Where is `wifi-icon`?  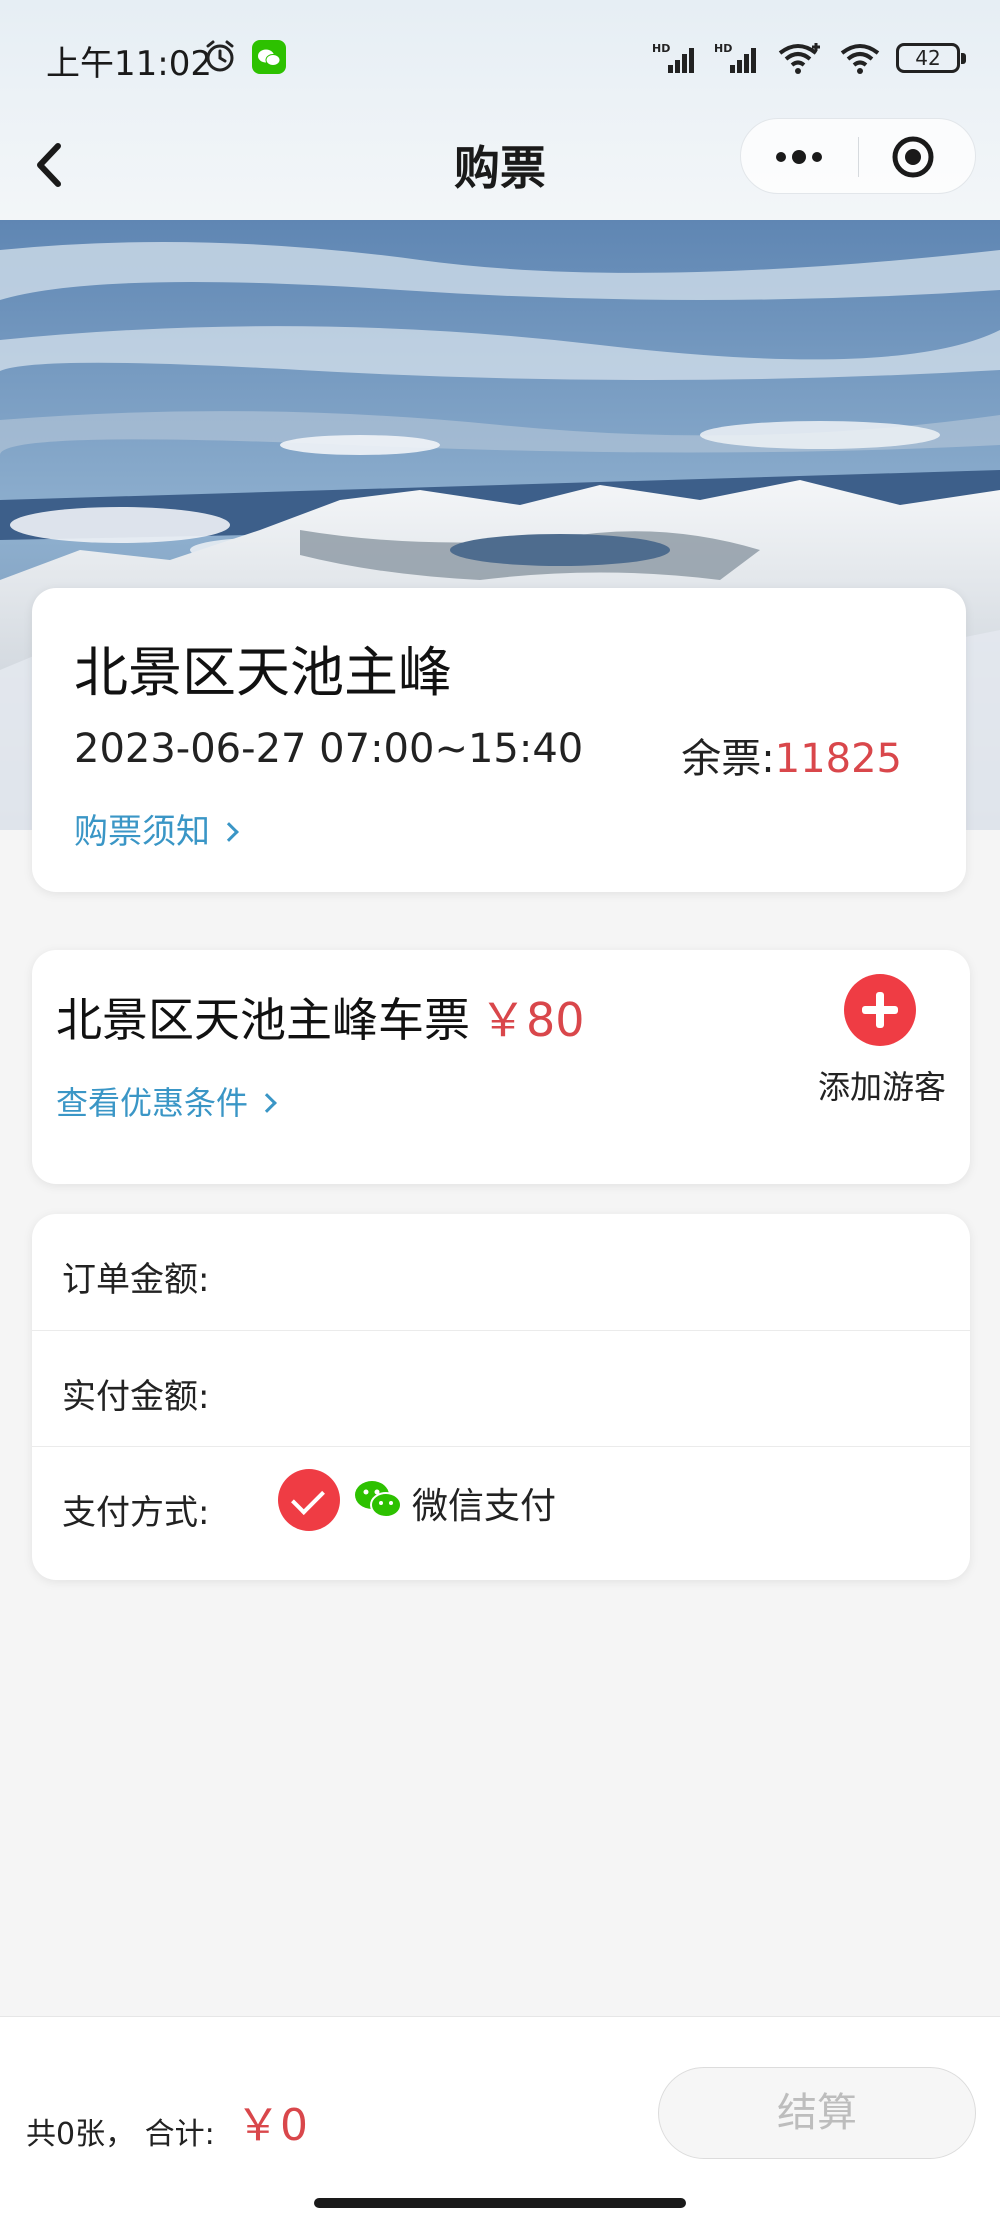
wifi-icon is located at coordinates (860, 59).